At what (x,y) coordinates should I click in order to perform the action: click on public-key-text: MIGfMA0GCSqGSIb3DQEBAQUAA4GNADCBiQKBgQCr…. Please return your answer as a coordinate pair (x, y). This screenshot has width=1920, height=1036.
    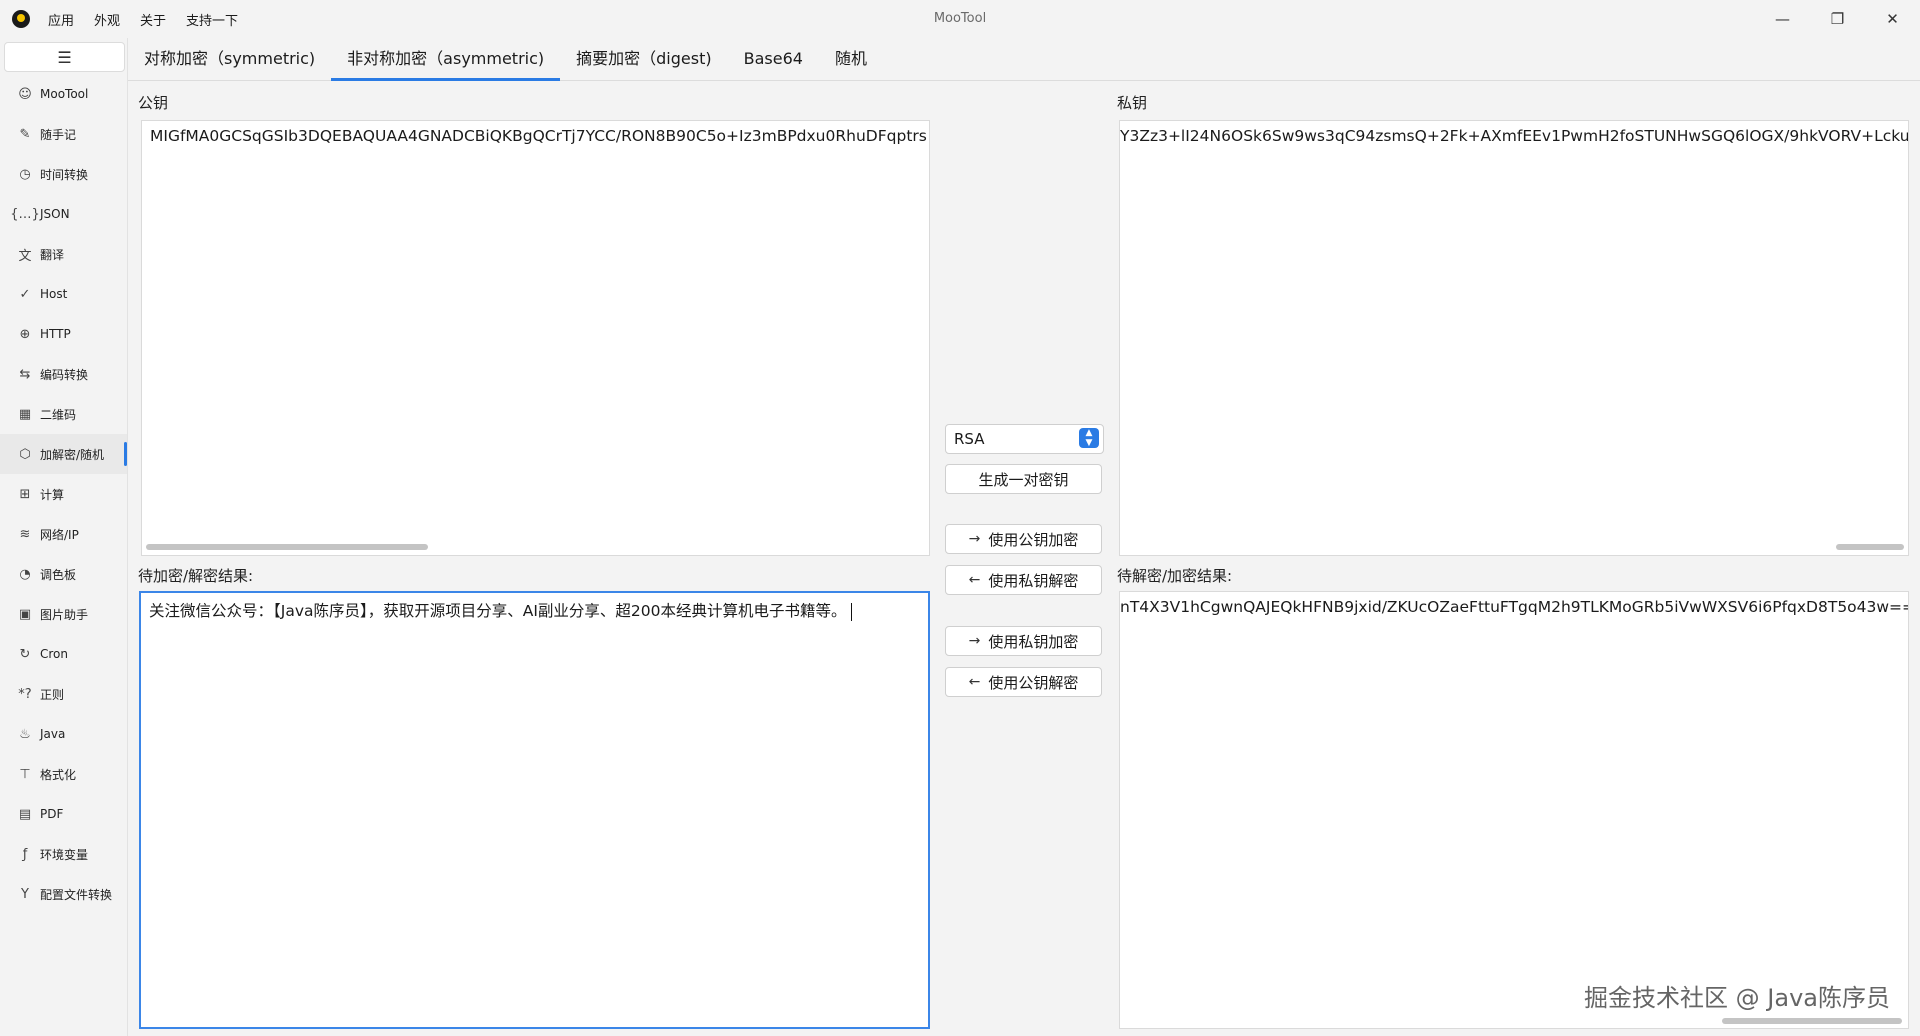
    Looking at the image, I should click on (538, 136).